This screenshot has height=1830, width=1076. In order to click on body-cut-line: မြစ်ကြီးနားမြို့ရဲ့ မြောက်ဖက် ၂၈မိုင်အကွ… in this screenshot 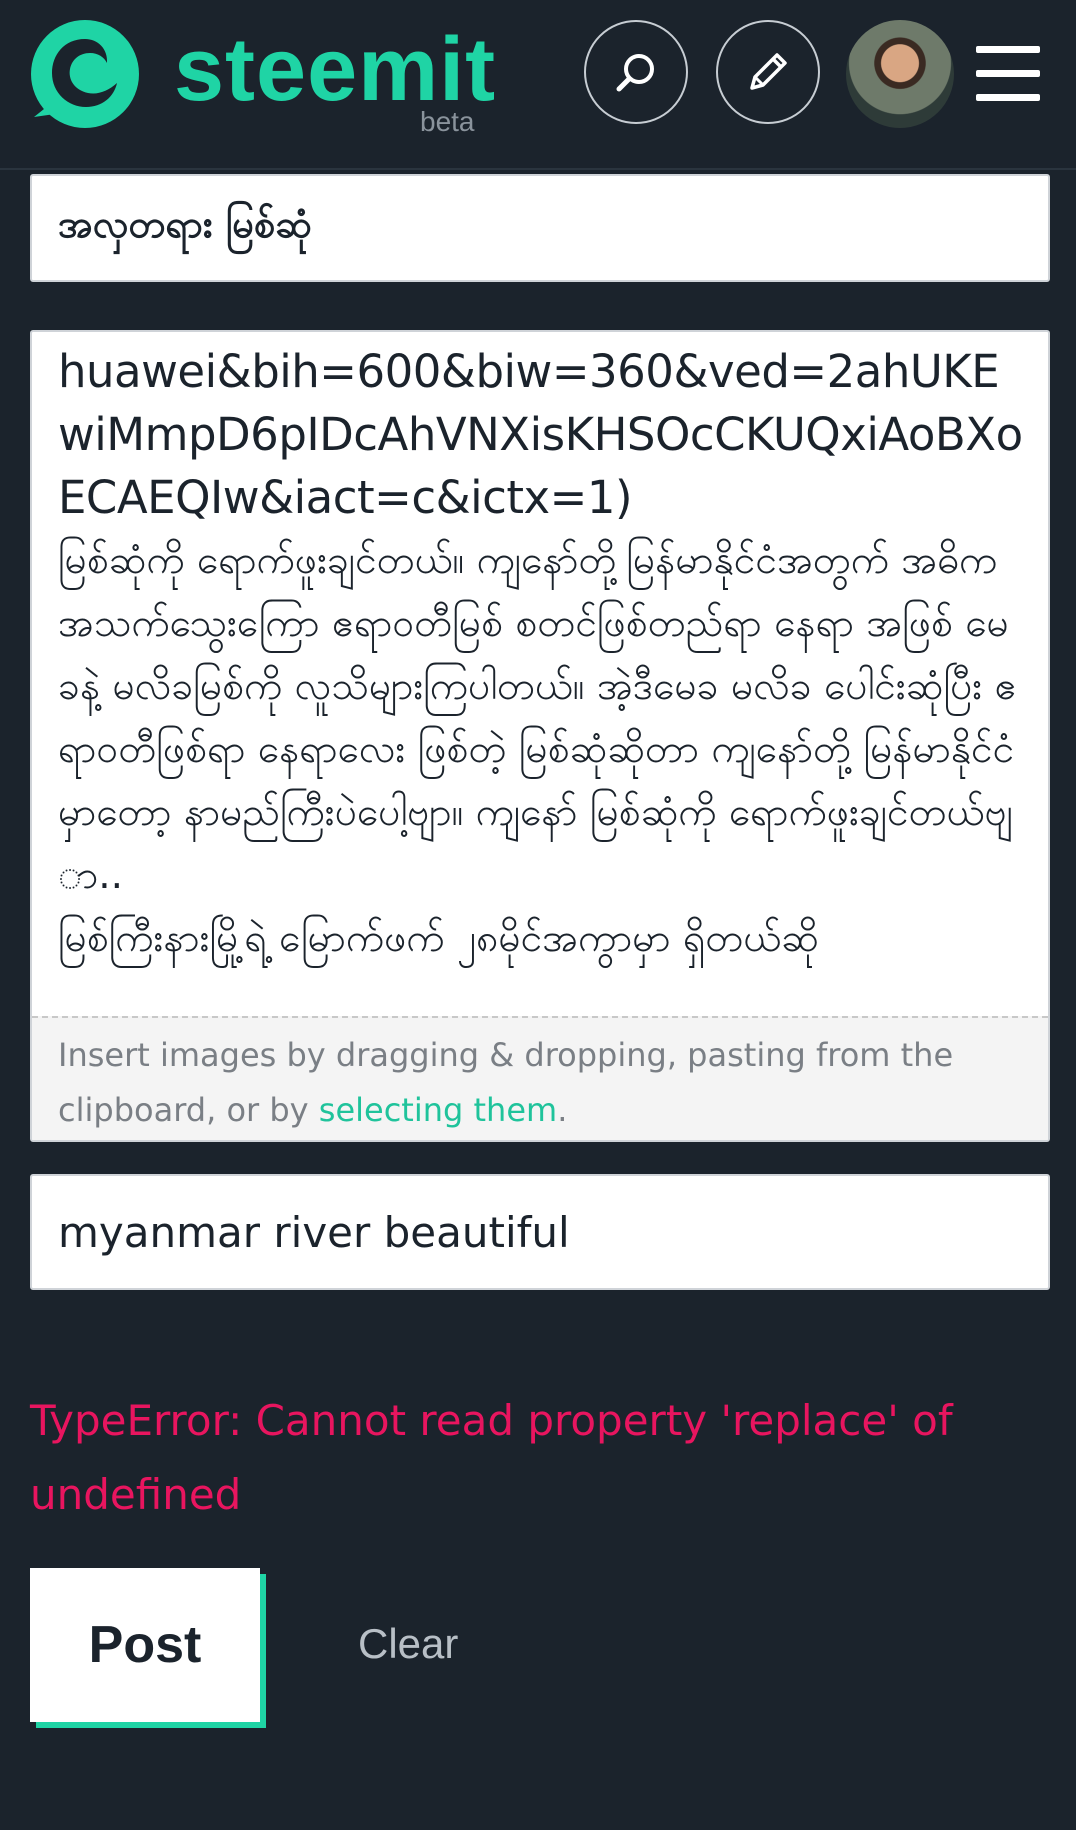, I will do `click(438, 938)`.